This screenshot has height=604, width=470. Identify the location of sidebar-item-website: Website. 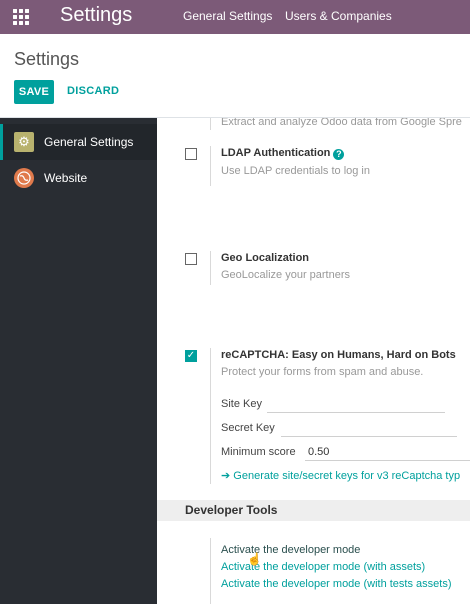
(78, 178).